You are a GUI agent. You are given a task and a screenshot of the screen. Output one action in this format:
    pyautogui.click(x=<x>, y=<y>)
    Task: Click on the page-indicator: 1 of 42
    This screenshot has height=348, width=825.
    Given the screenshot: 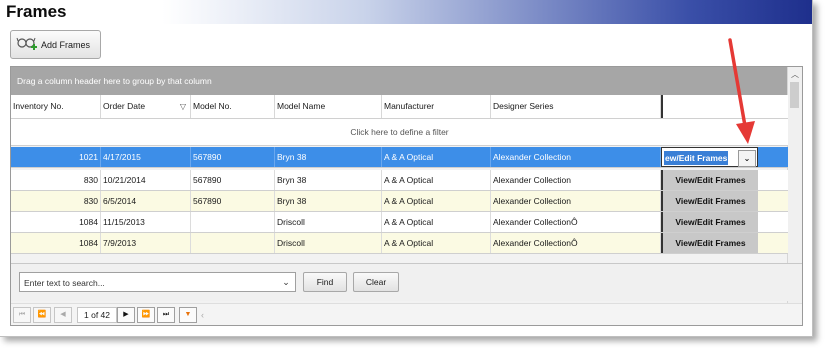 What is the action you would take?
    pyautogui.click(x=97, y=315)
    